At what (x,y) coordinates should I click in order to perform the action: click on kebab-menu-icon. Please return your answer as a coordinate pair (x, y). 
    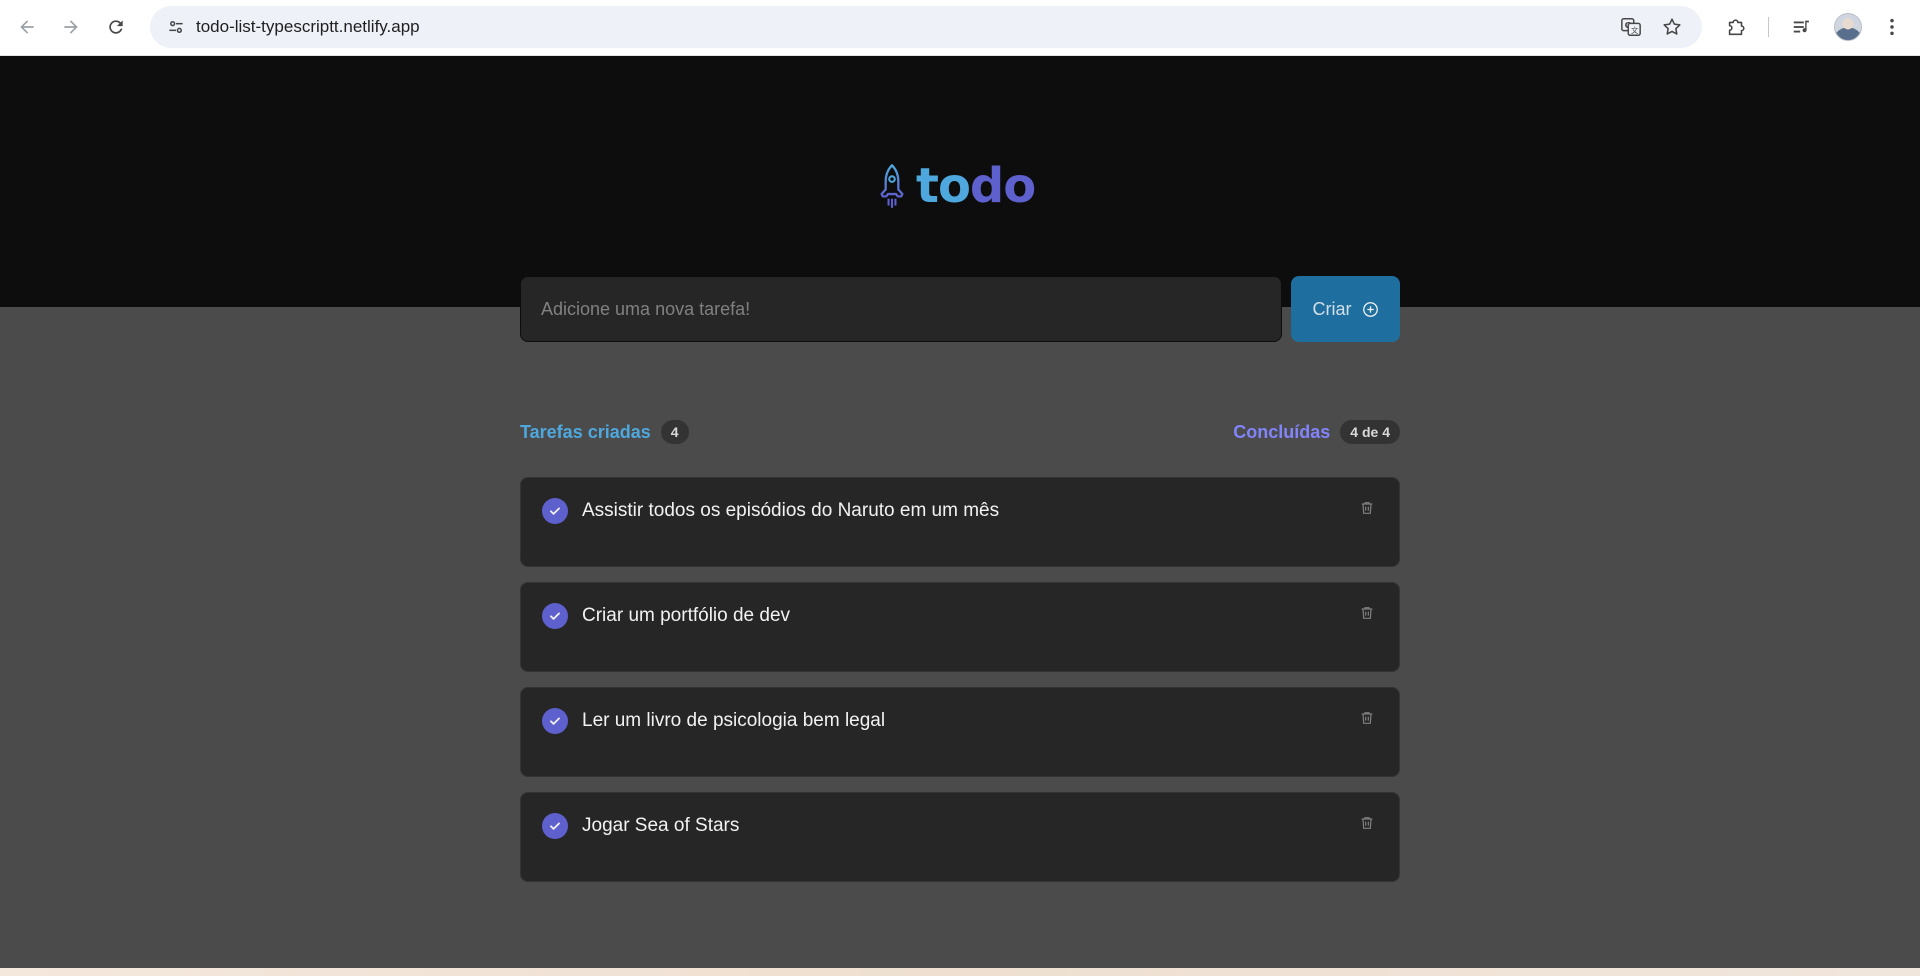
    Looking at the image, I should click on (1892, 27).